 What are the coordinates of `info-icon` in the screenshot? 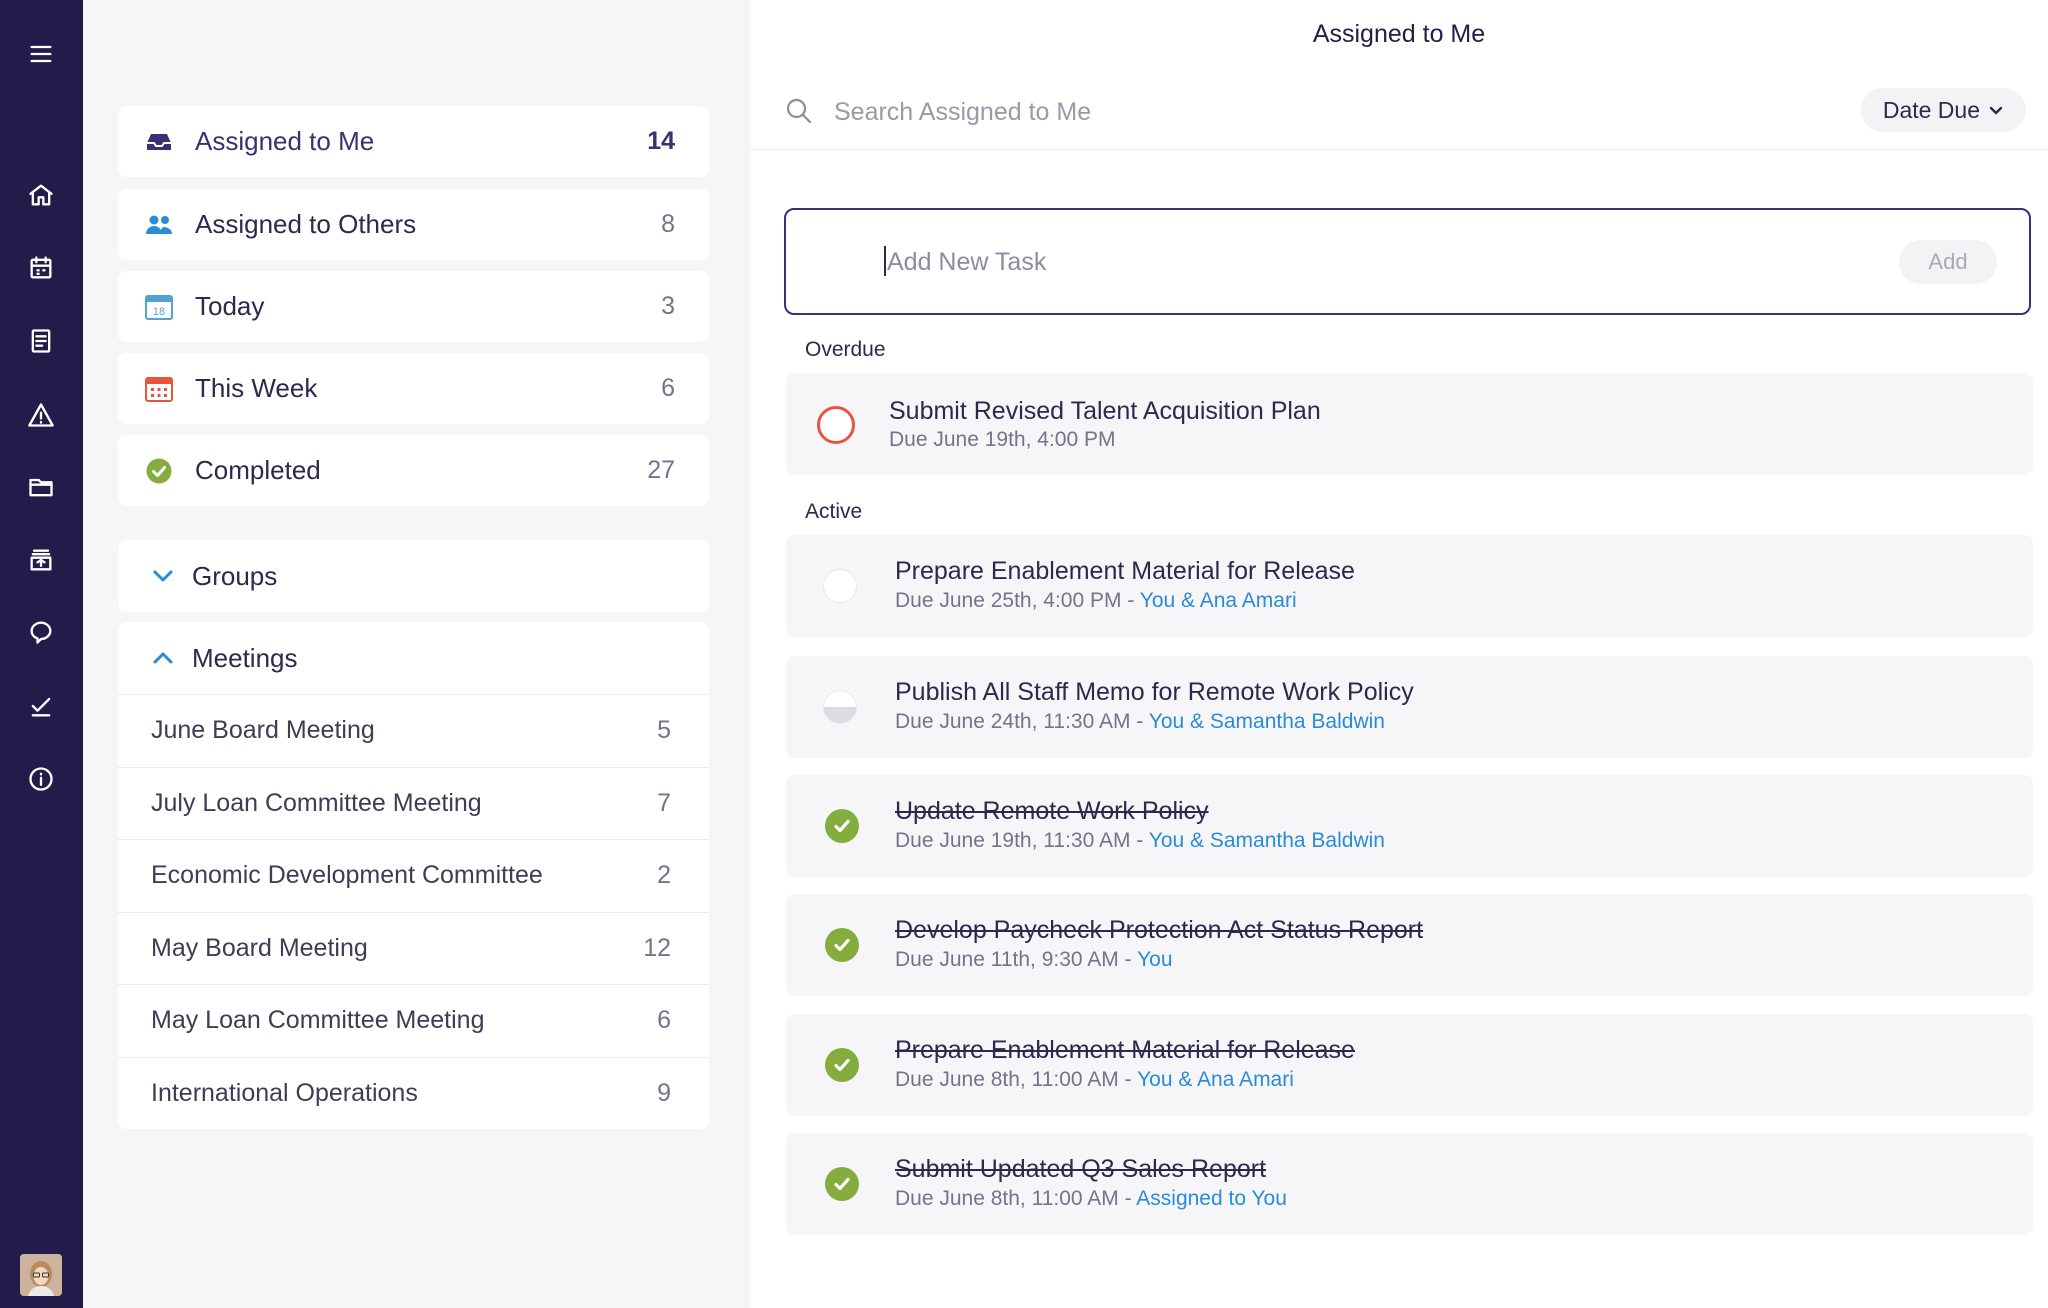 It's located at (41, 779).